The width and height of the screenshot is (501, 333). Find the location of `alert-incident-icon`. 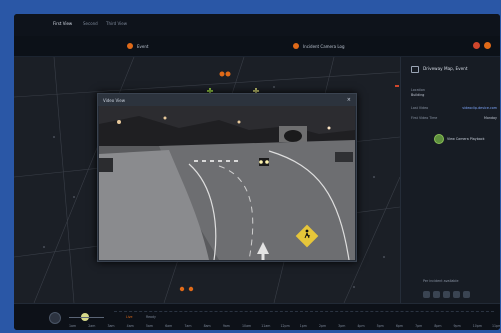

alert-incident-icon is located at coordinates (296, 46).